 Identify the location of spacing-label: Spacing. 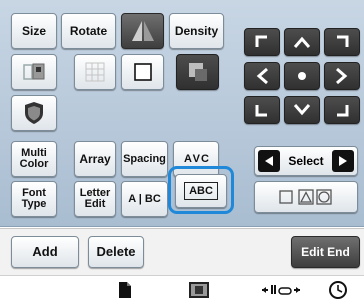
(144, 159).